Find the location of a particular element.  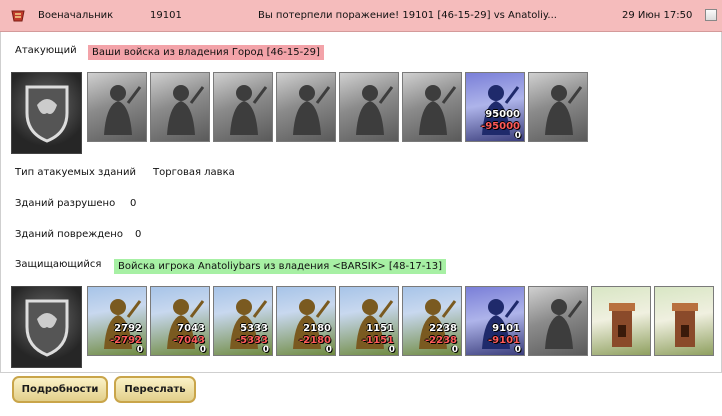

details-button: Подробности is located at coordinates (60, 389).